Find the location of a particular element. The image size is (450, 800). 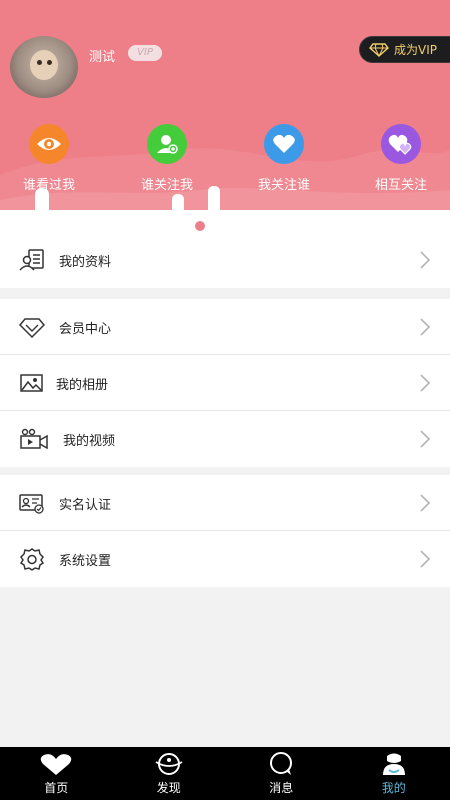

tab-label: 我的 is located at coordinates (393, 788).